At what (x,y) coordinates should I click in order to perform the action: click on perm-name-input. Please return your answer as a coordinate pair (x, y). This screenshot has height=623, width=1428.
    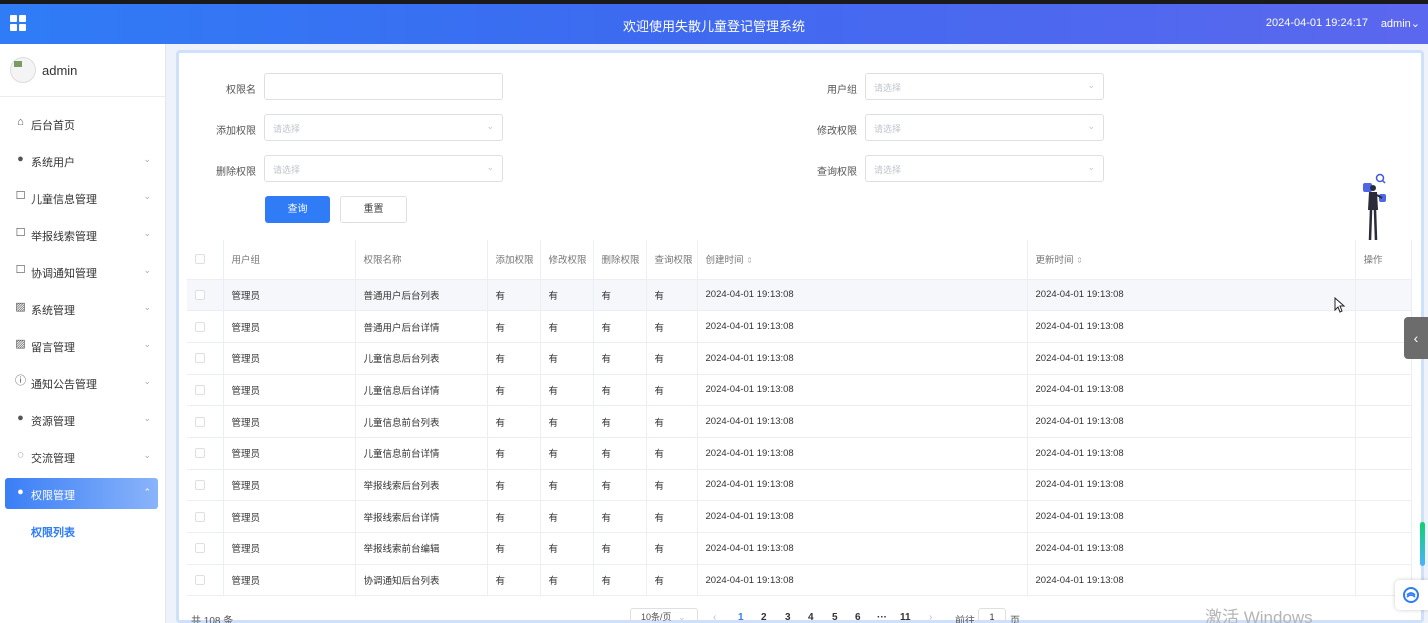
    Looking at the image, I should click on (383, 86).